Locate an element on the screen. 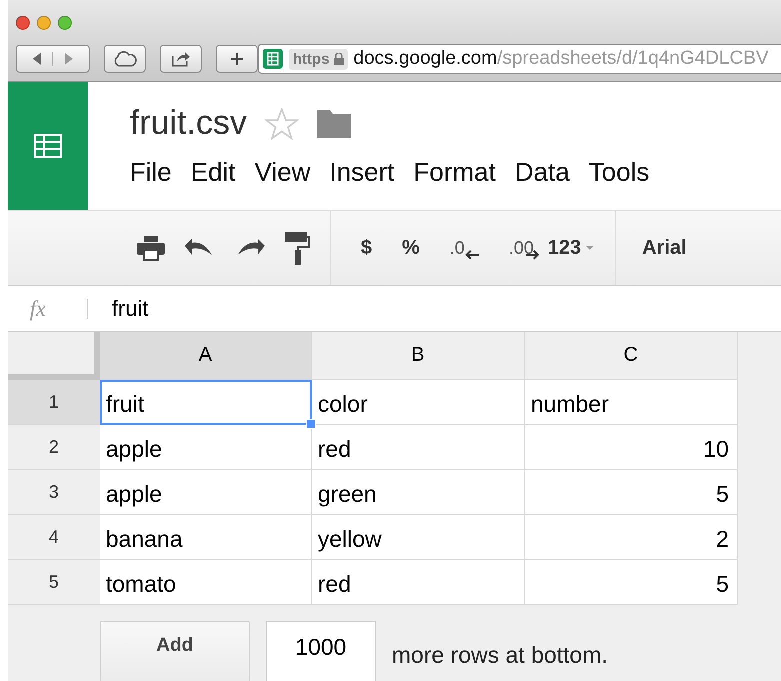  menu-item: Edit is located at coordinates (220, 172).